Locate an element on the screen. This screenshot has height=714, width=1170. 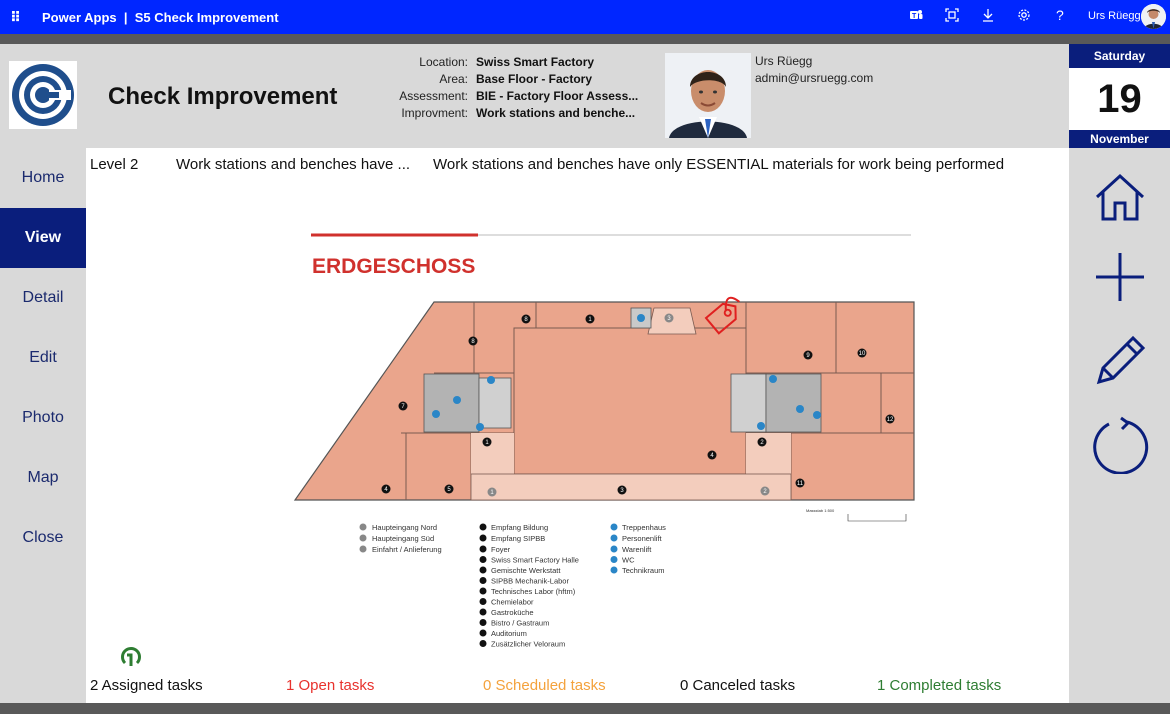
area-label: Area: is located at coordinates (453, 79).